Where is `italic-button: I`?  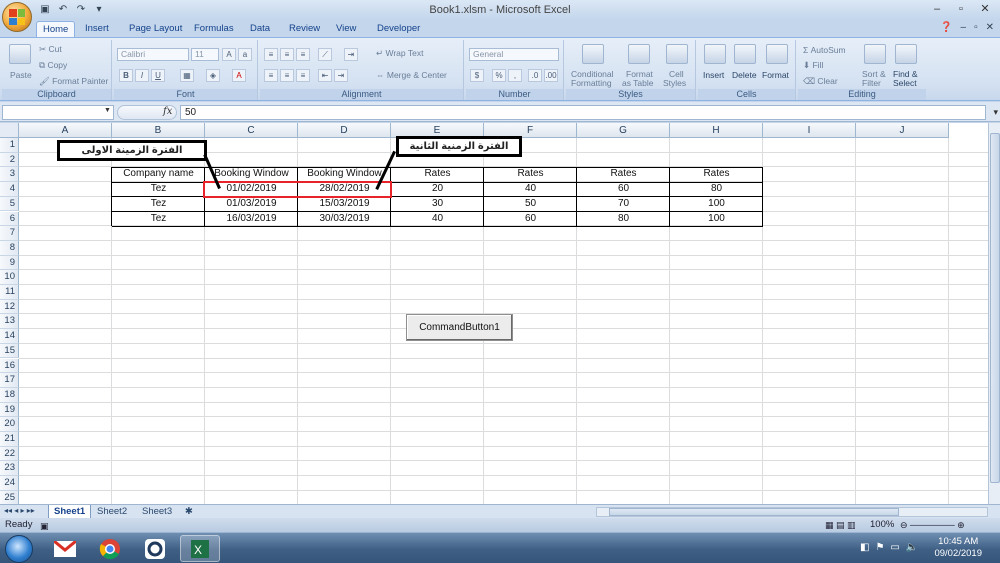
italic-button: I is located at coordinates (142, 75).